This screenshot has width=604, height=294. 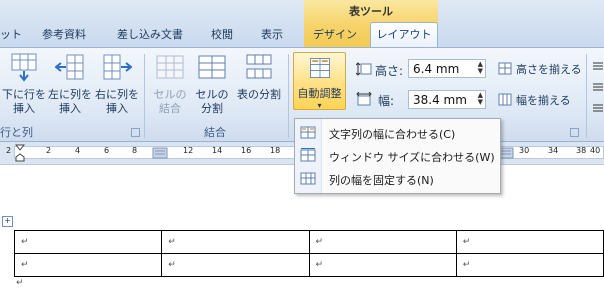 I want to click on width-label: 幅:, so click(x=386, y=101).